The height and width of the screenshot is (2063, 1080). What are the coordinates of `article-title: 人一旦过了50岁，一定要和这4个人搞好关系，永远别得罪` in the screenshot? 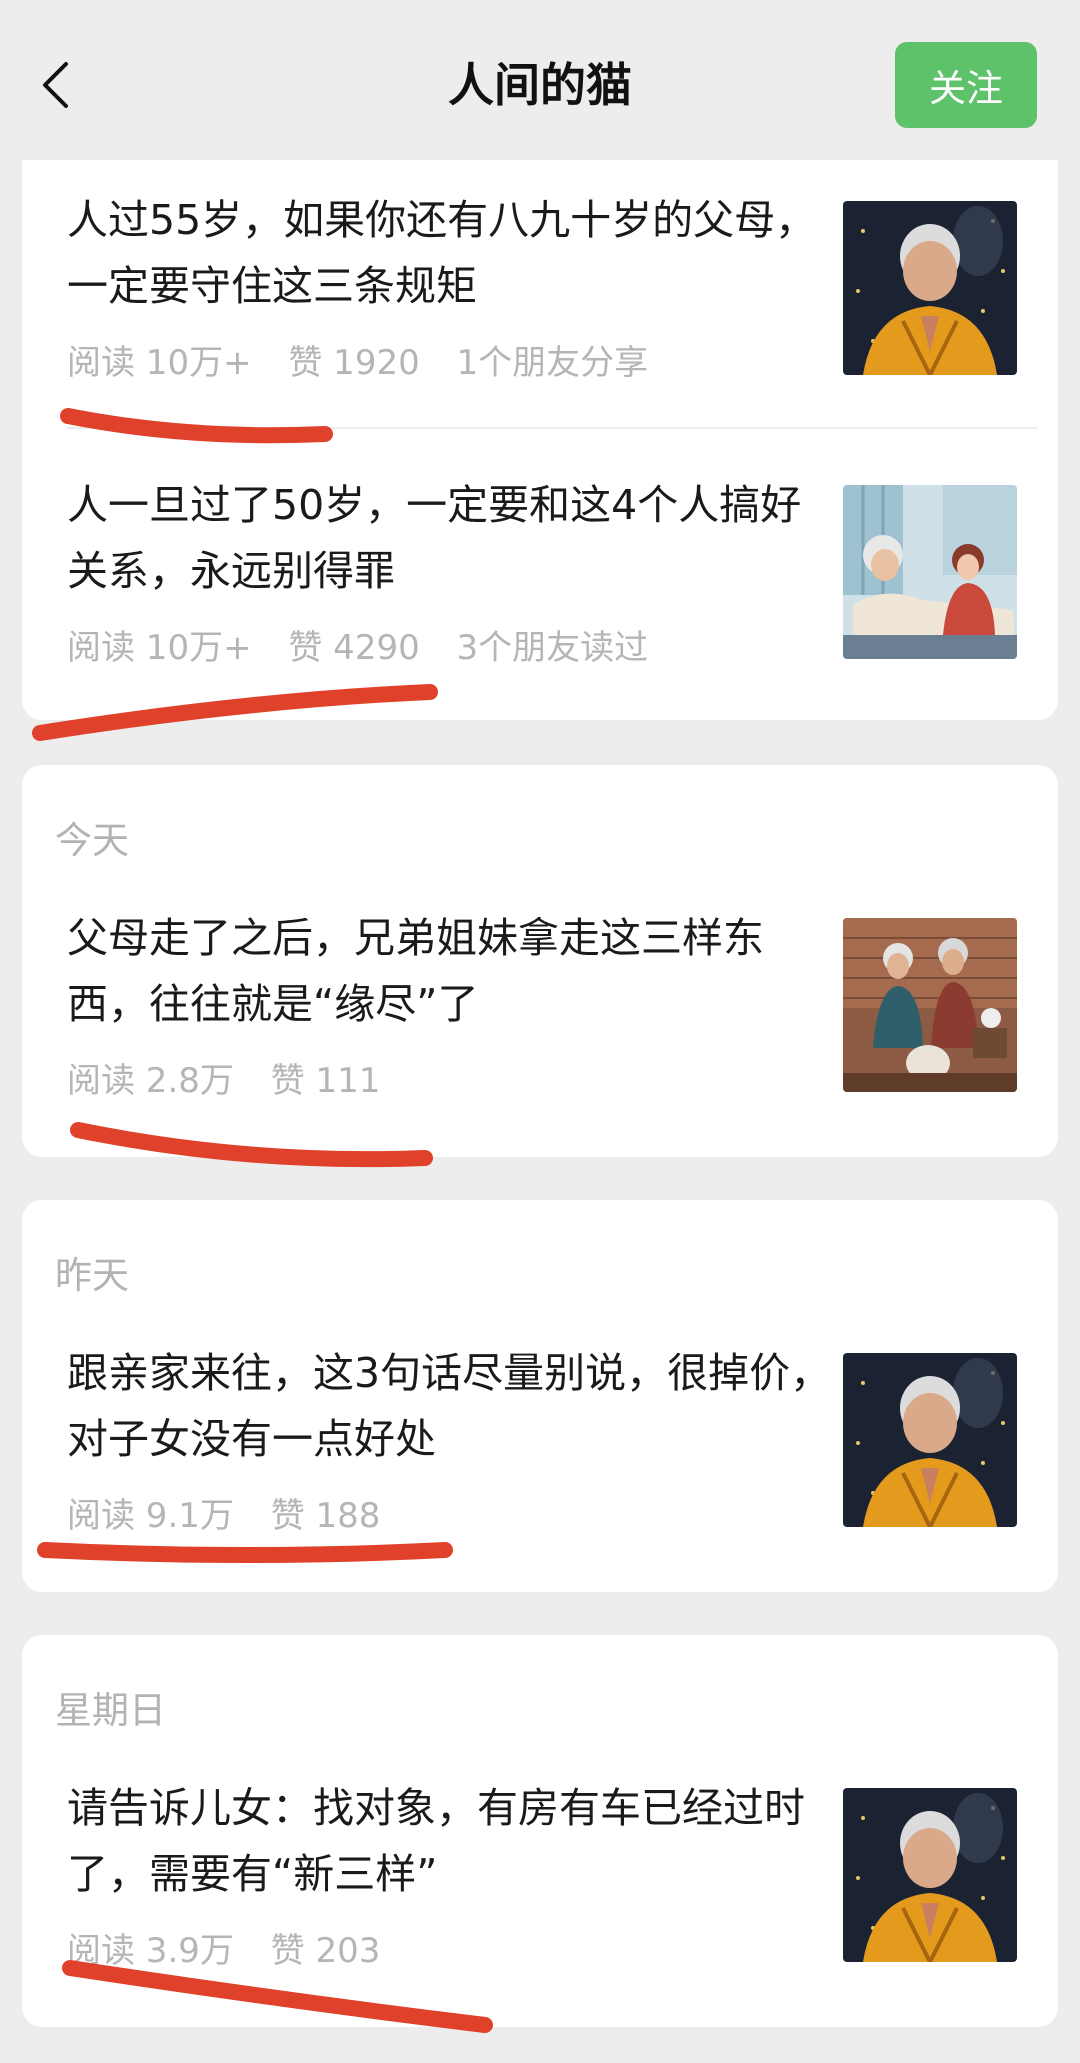 It's located at (452, 538).